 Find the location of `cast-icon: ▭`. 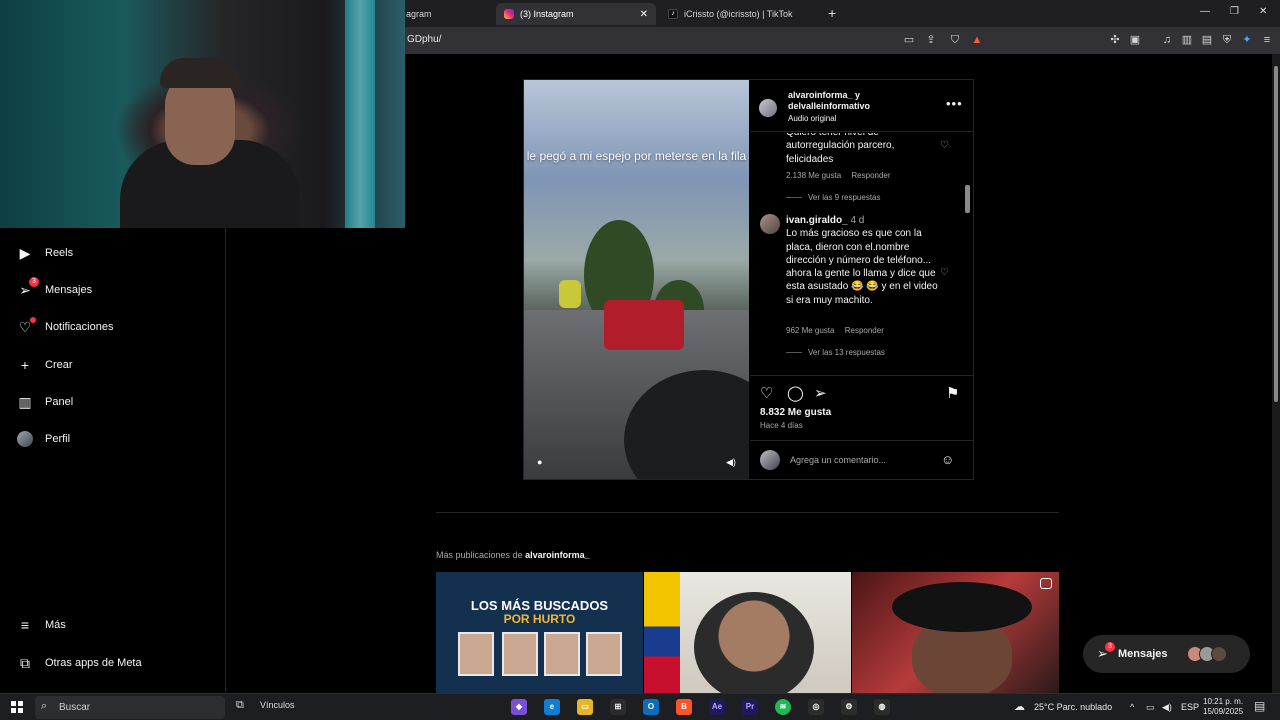

cast-icon: ▭ is located at coordinates (909, 40).